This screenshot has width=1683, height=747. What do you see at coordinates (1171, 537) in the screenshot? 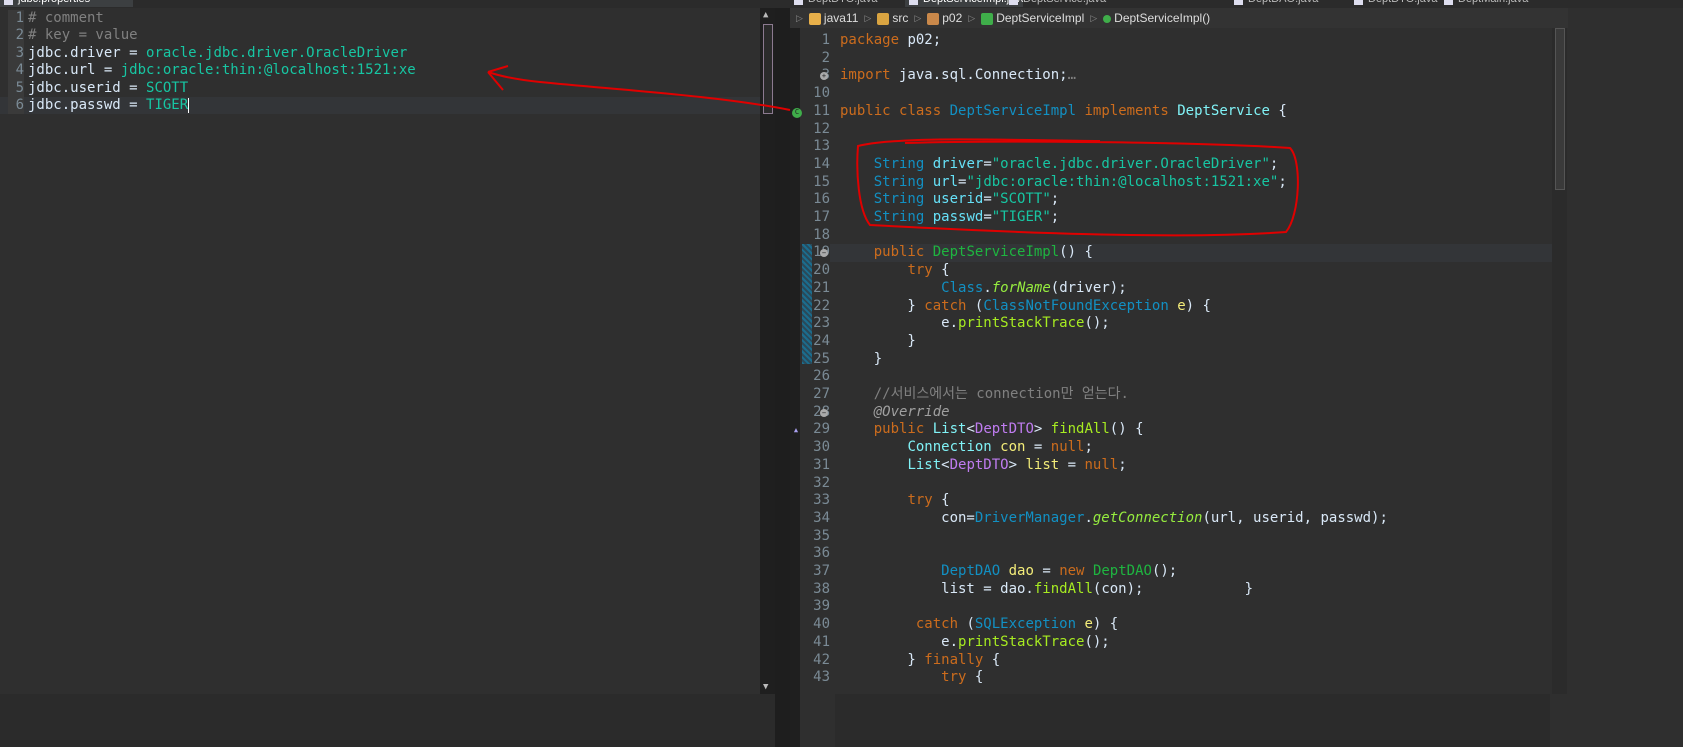
I see `code-line: 35` at bounding box center [1171, 537].